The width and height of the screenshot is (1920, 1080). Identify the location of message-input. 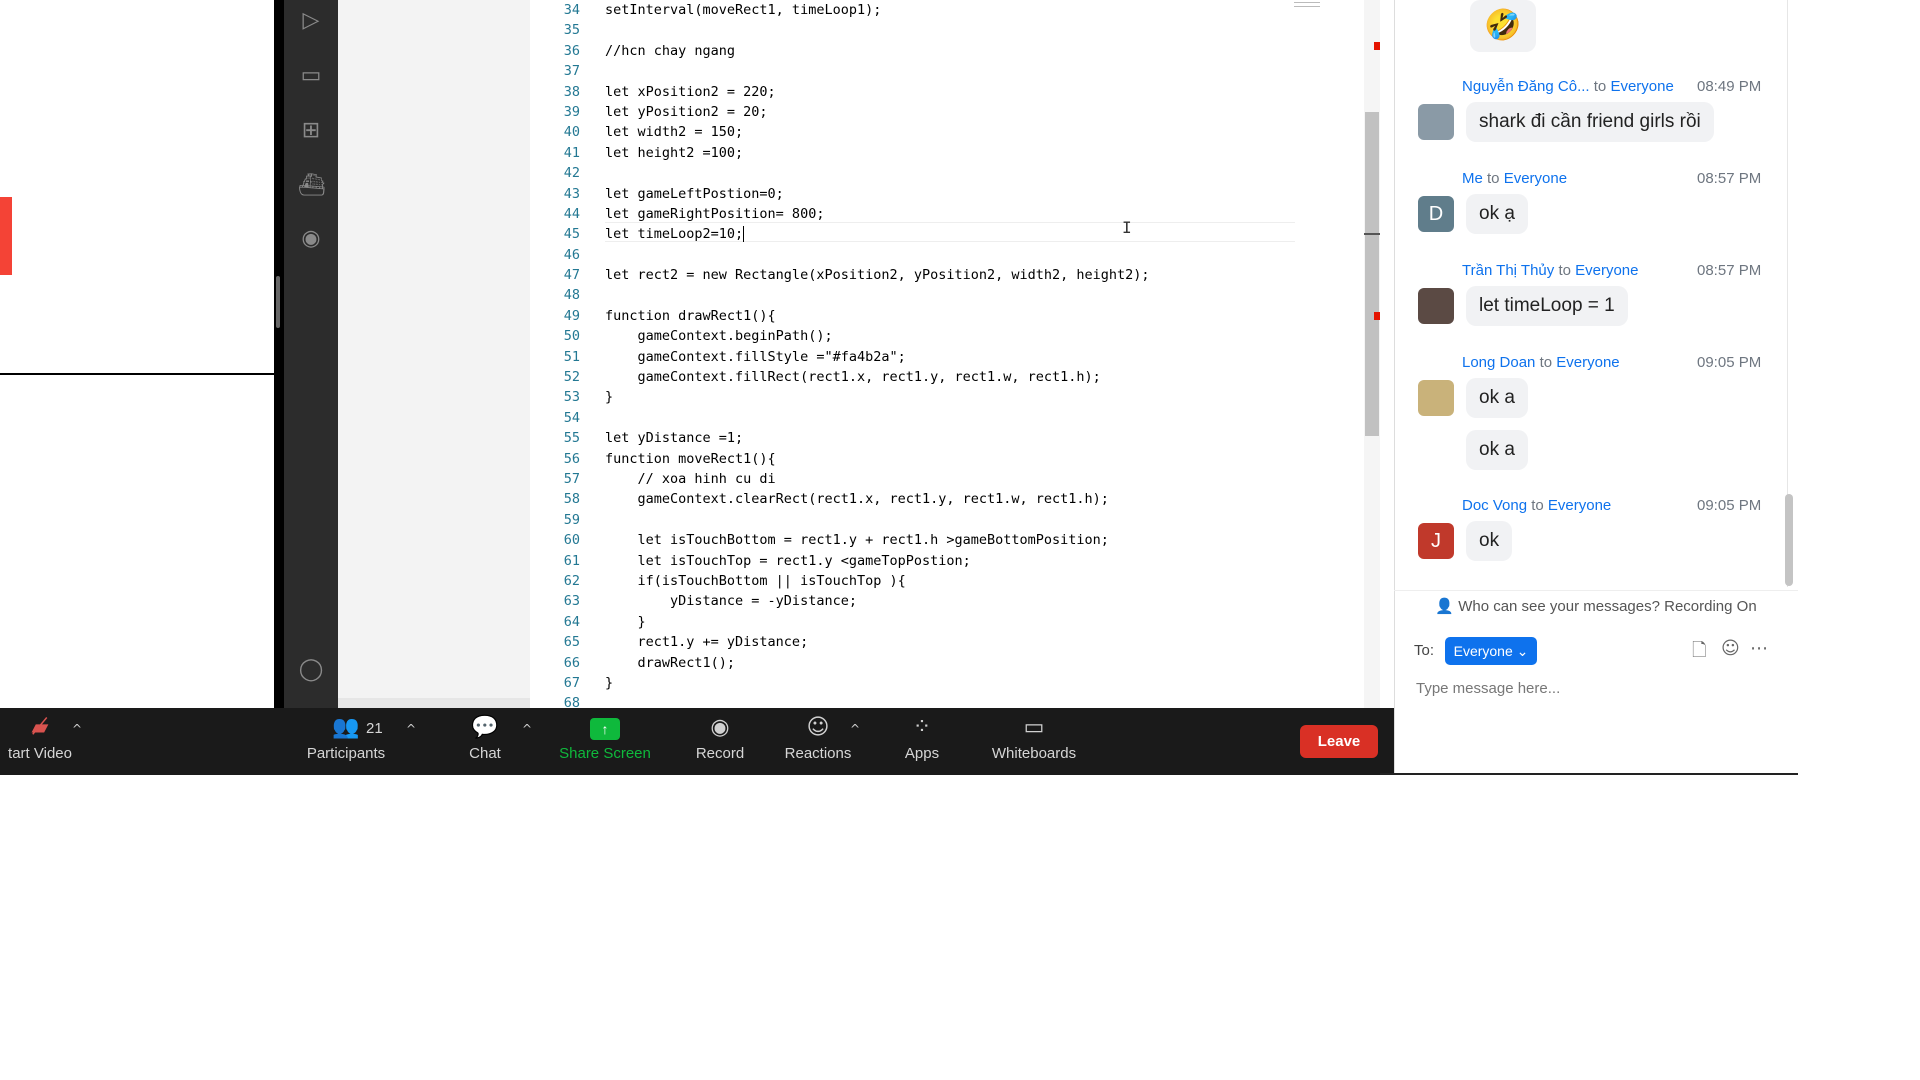
(1596, 688).